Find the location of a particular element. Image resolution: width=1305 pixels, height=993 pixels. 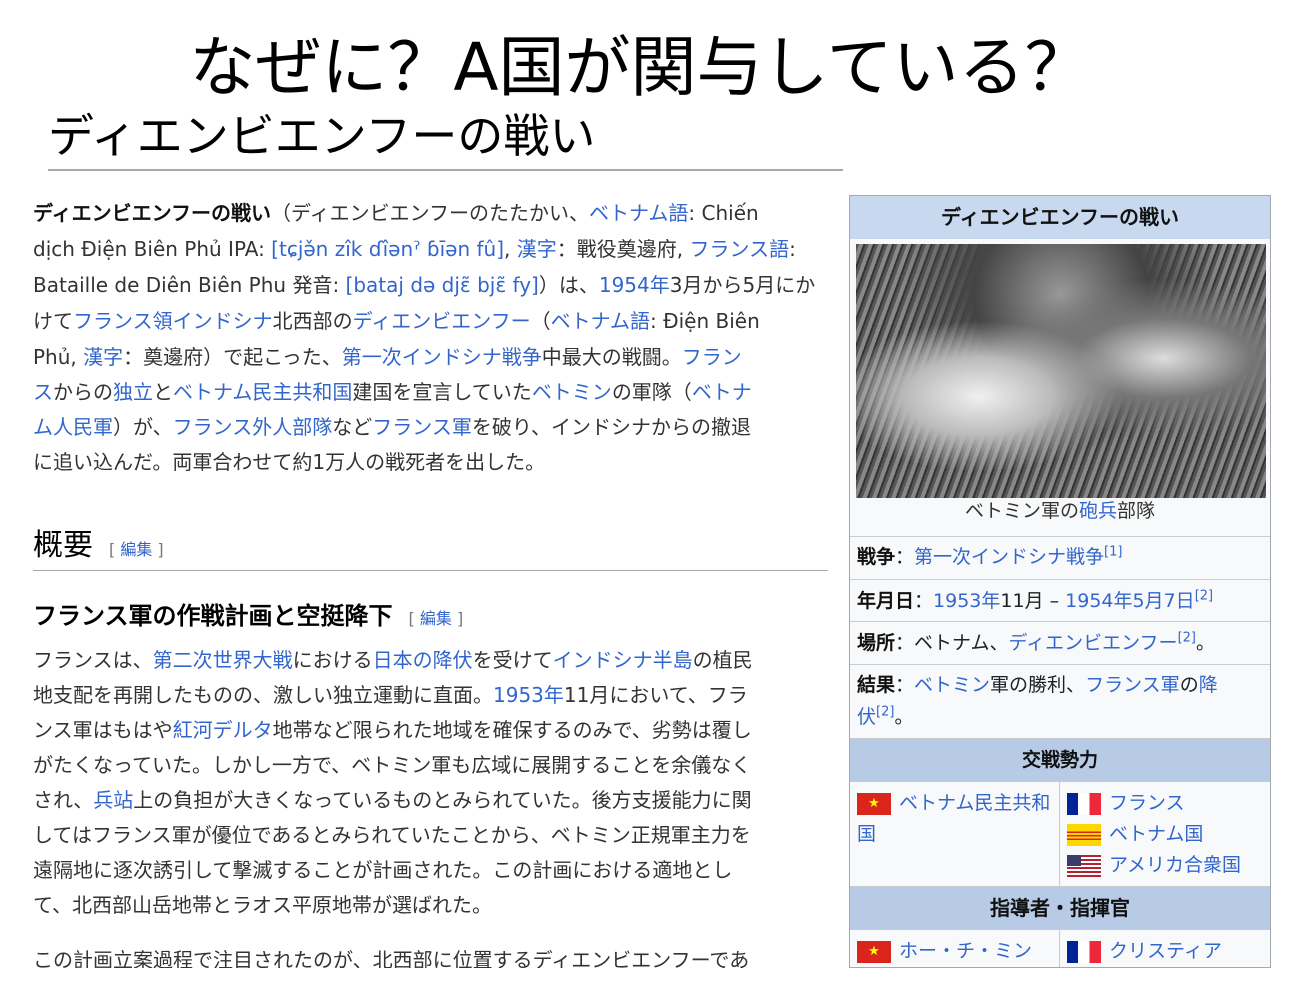

slide-title: なぜに？A国が関与している？ is located at coordinates (640, 67).